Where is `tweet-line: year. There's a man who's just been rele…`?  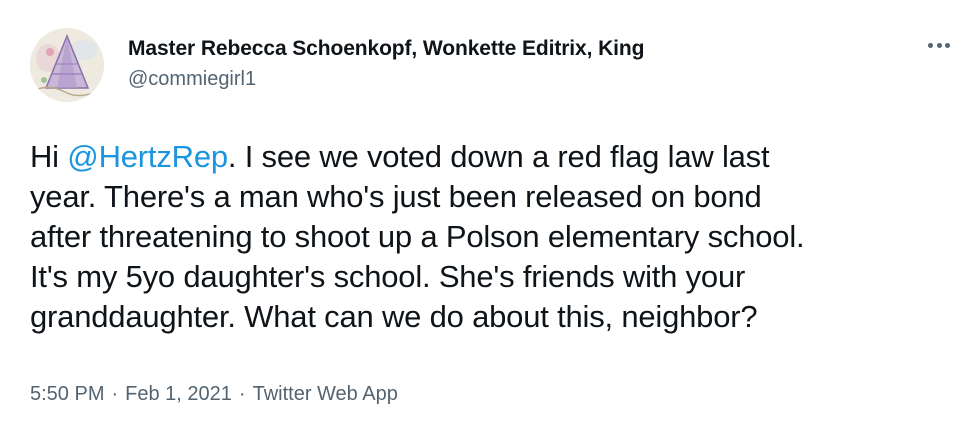 tweet-line: year. There's a man who's just been rele… is located at coordinates (396, 196).